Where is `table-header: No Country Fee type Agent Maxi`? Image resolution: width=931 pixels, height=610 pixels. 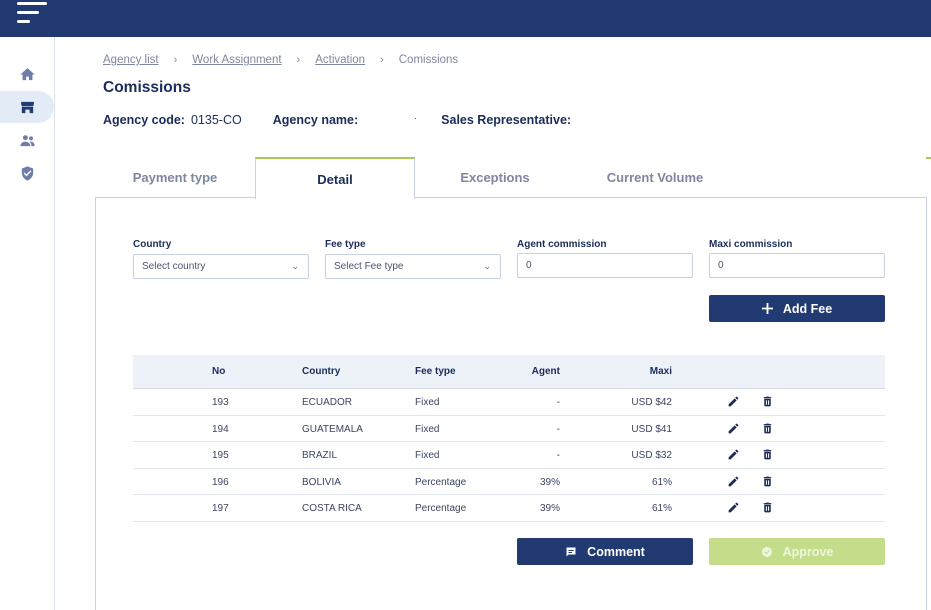
table-header: No Country Fee type Agent Maxi is located at coordinates (509, 372).